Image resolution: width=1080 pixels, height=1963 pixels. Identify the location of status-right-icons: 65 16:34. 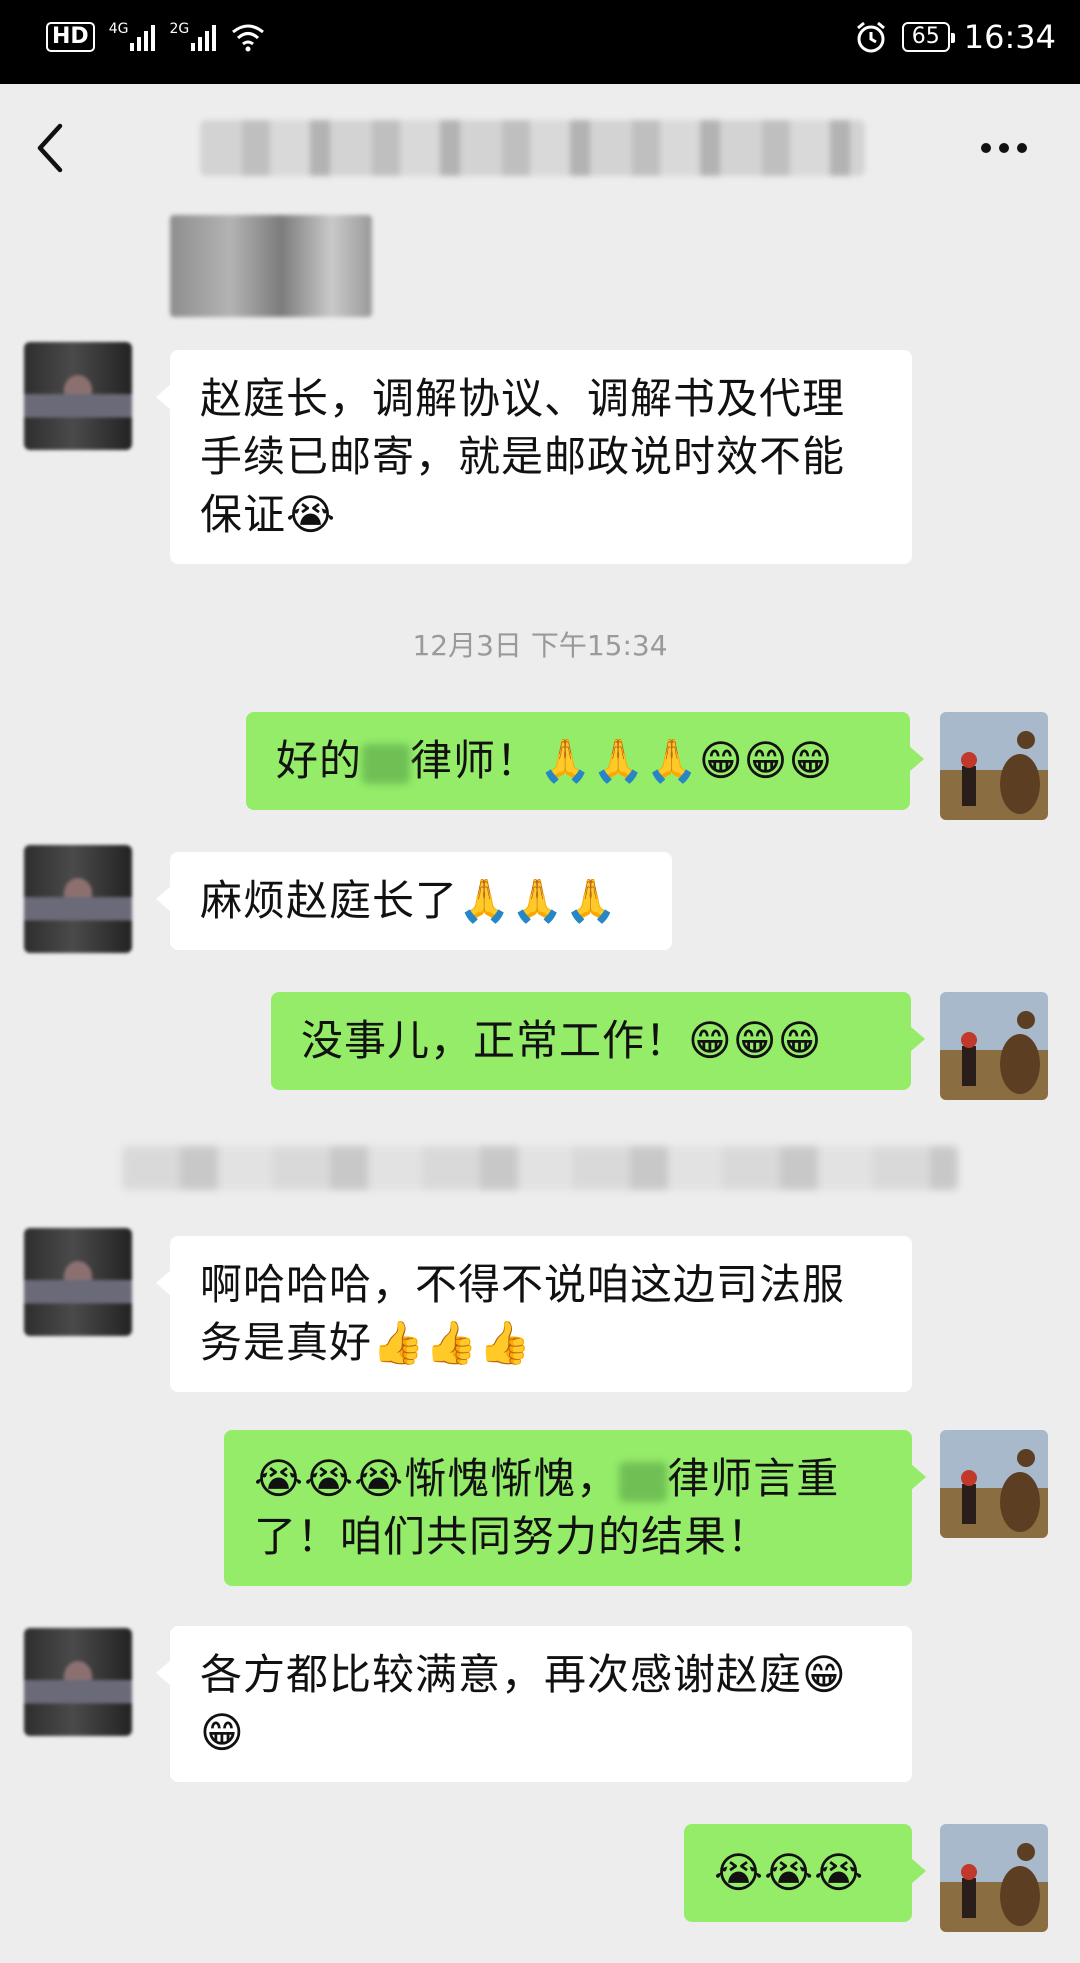
(955, 37).